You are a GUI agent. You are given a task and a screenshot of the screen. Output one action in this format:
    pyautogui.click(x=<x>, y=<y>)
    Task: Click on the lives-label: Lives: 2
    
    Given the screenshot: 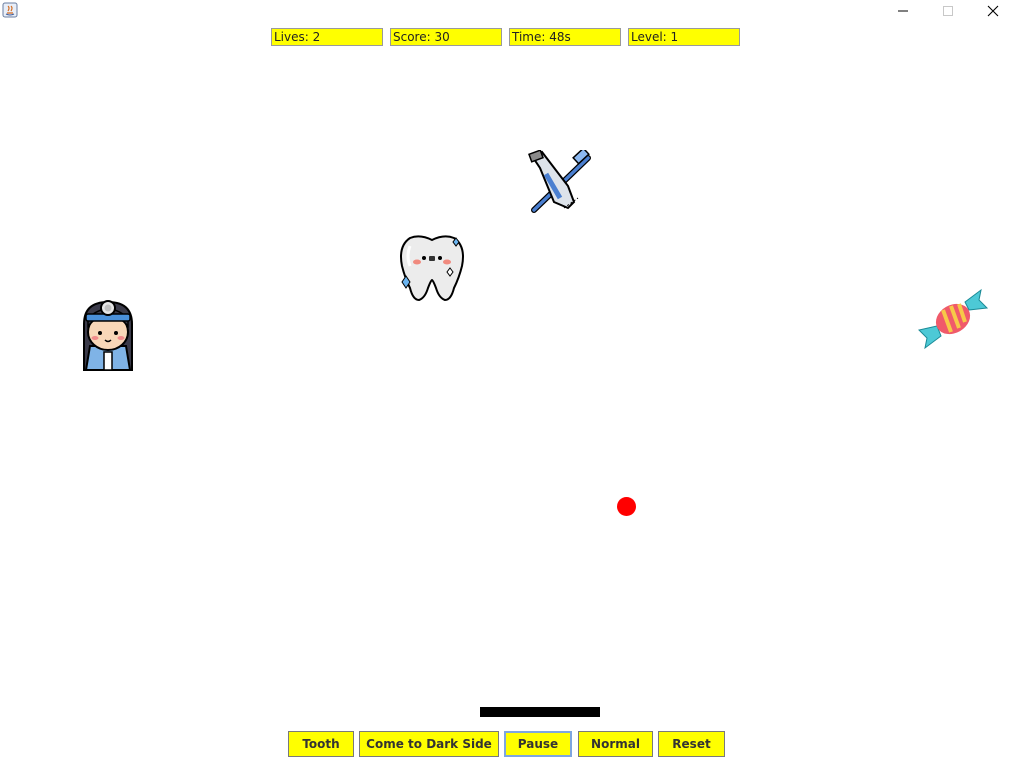 What is the action you would take?
    pyautogui.click(x=327, y=37)
    